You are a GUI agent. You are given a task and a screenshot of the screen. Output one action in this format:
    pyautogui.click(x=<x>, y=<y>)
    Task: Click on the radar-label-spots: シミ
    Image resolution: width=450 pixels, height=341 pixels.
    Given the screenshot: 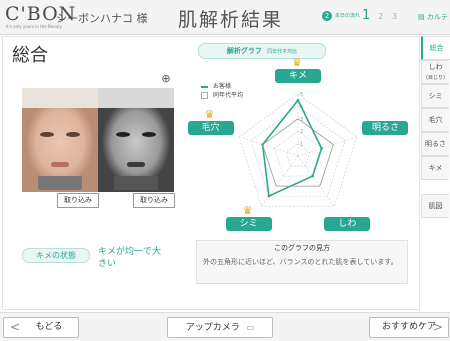 What is the action you would take?
    pyautogui.click(x=248, y=223)
    